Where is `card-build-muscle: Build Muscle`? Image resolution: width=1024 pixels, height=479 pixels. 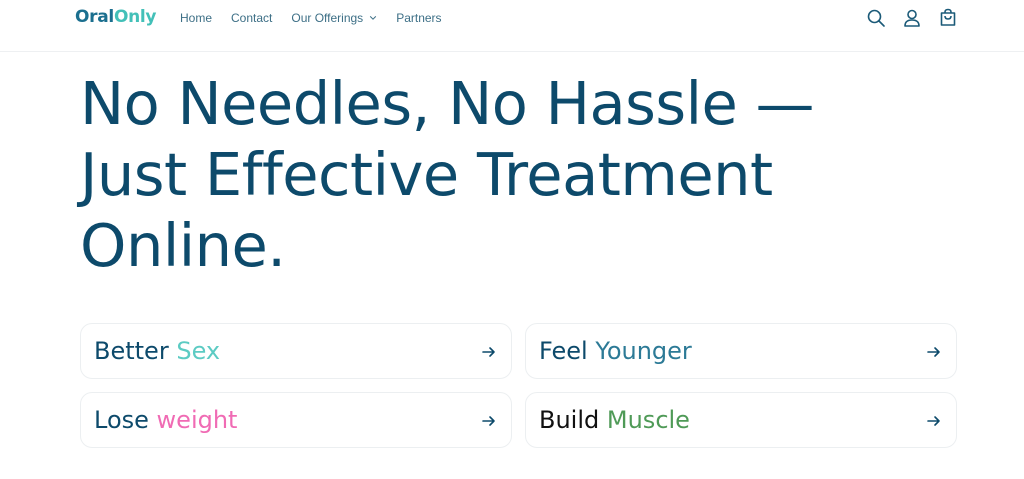
card-build-muscle: Build Muscle is located at coordinates (741, 420).